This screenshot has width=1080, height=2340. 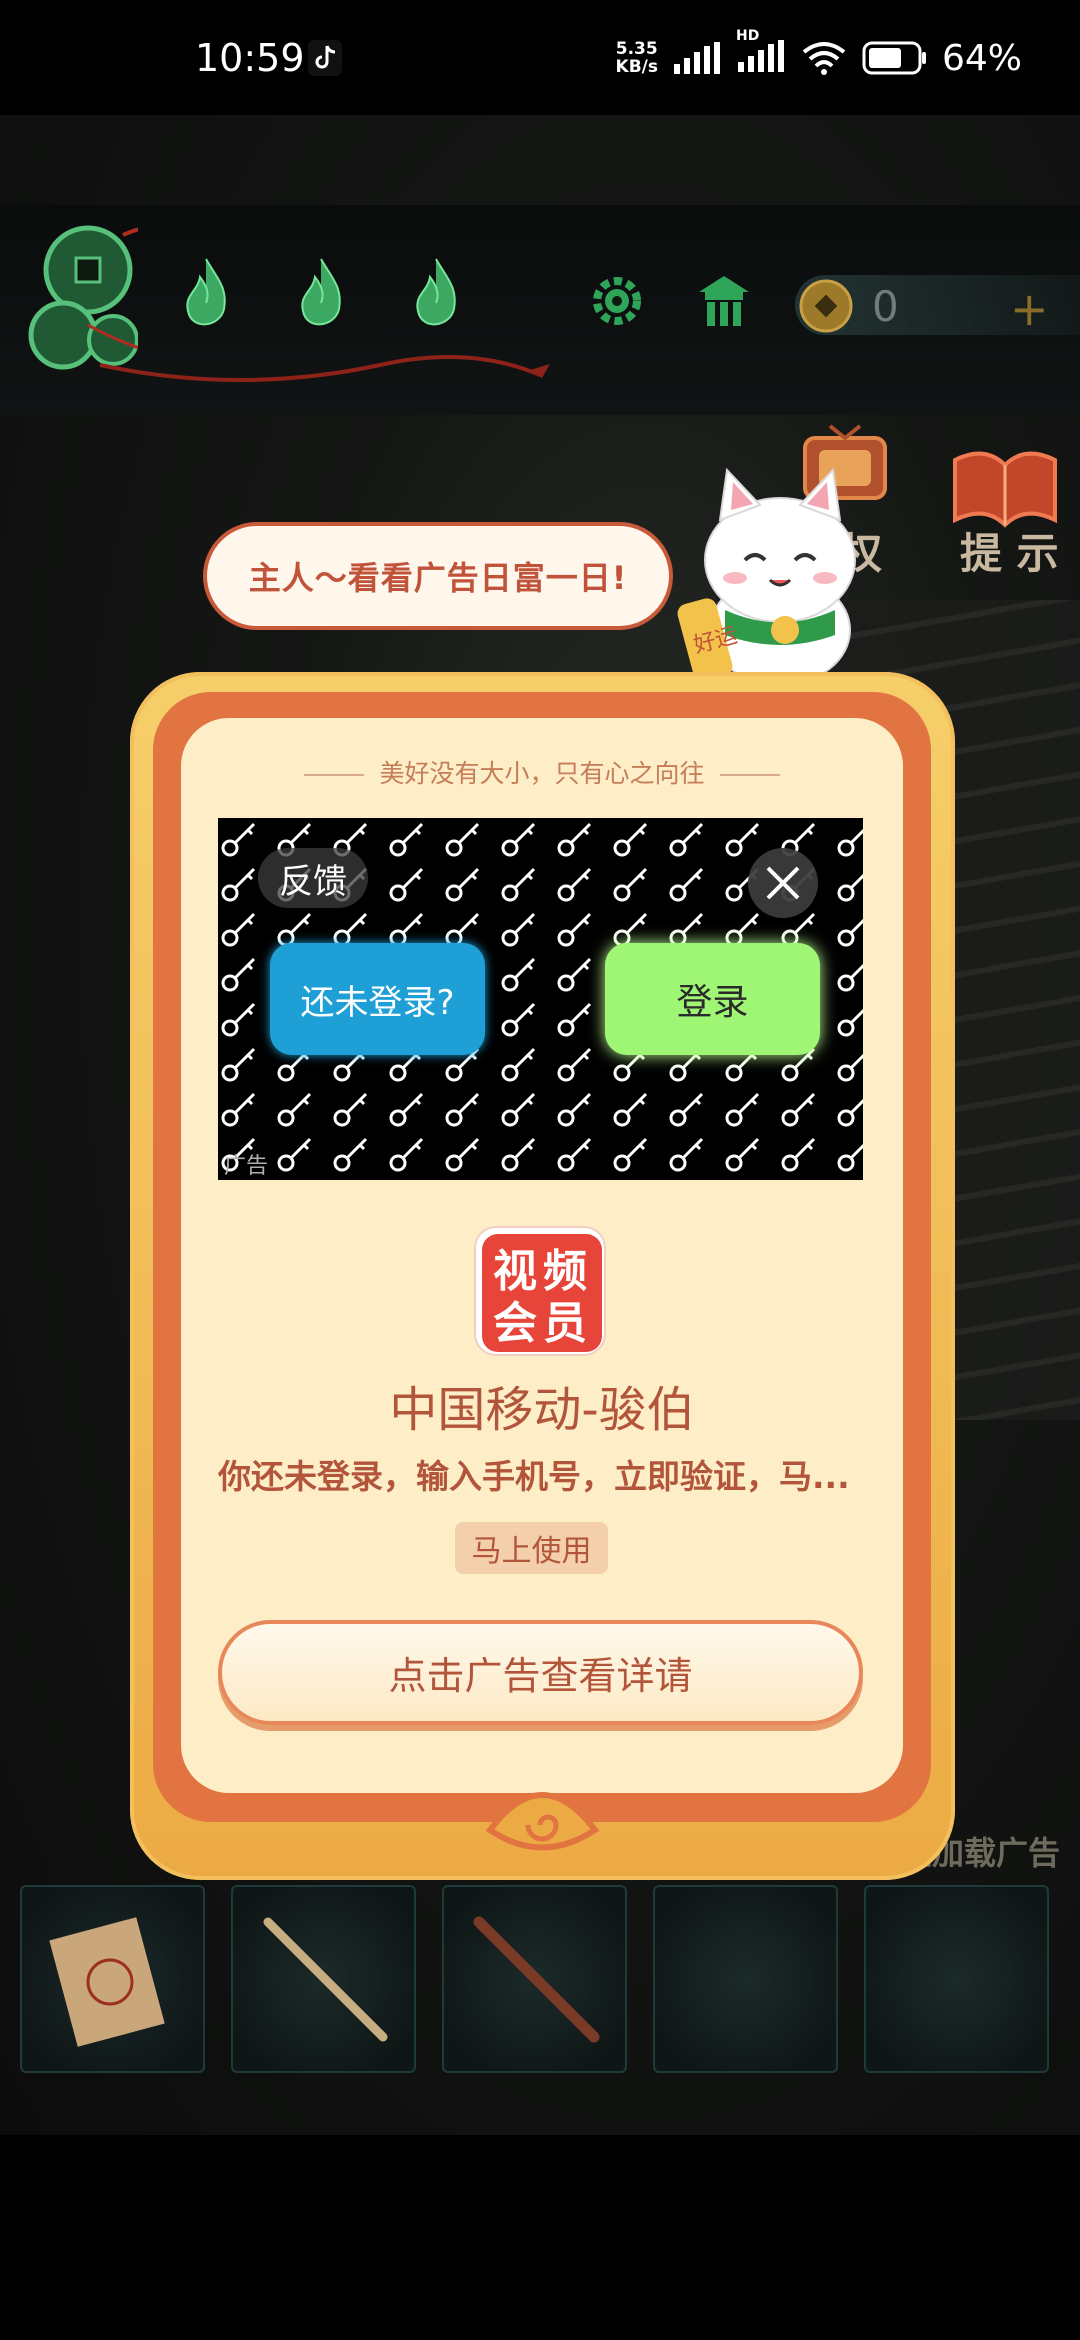 What do you see at coordinates (515, 1323) in the screenshot?
I see `app-icon-char-3: 会` at bounding box center [515, 1323].